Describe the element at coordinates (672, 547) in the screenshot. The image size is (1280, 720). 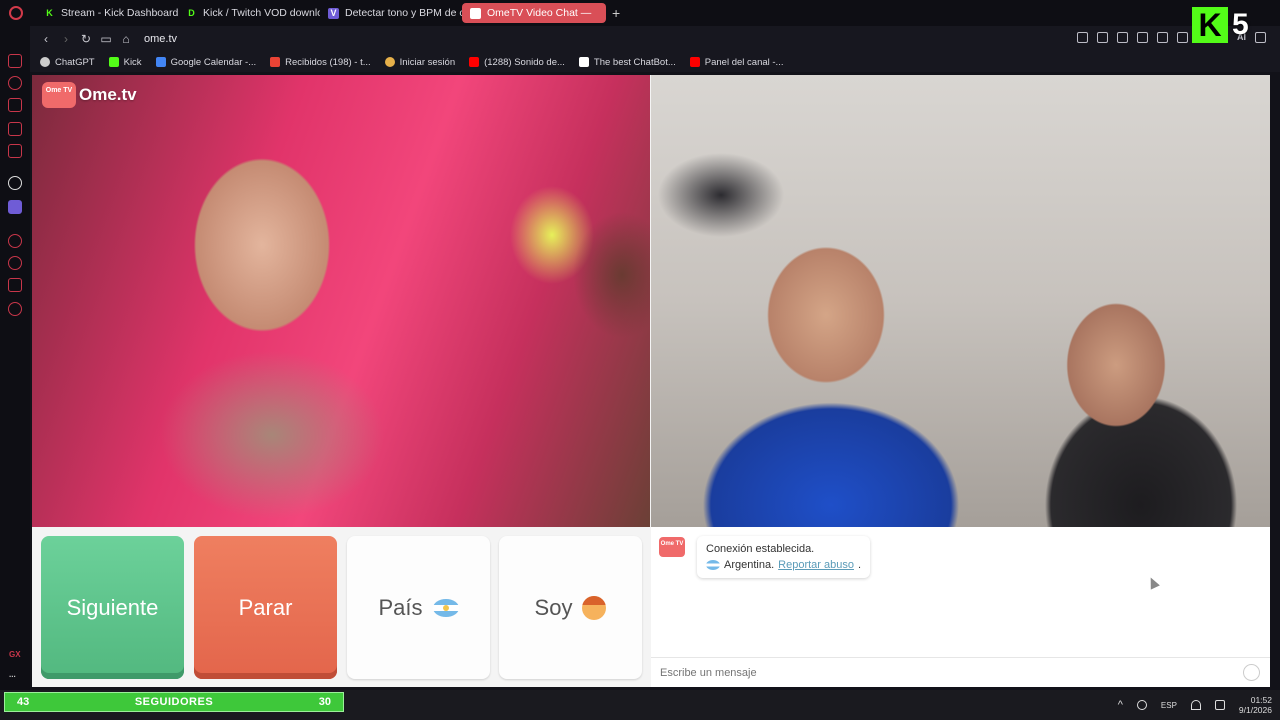
I see `chat-ometv-icon: Ome TV` at that location.